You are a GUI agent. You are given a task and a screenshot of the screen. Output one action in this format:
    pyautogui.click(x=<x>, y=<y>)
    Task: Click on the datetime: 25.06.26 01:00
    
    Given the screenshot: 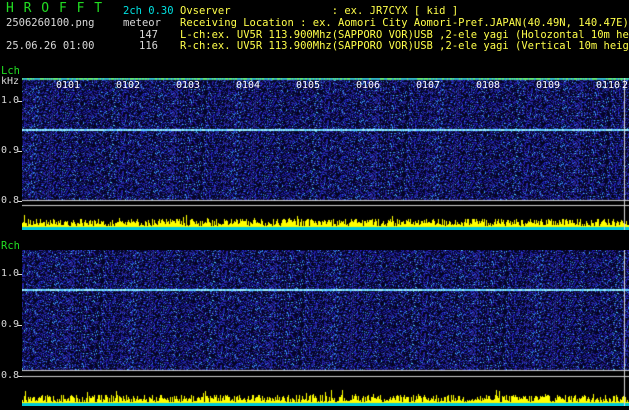 What is the action you would take?
    pyautogui.click(x=50, y=46)
    